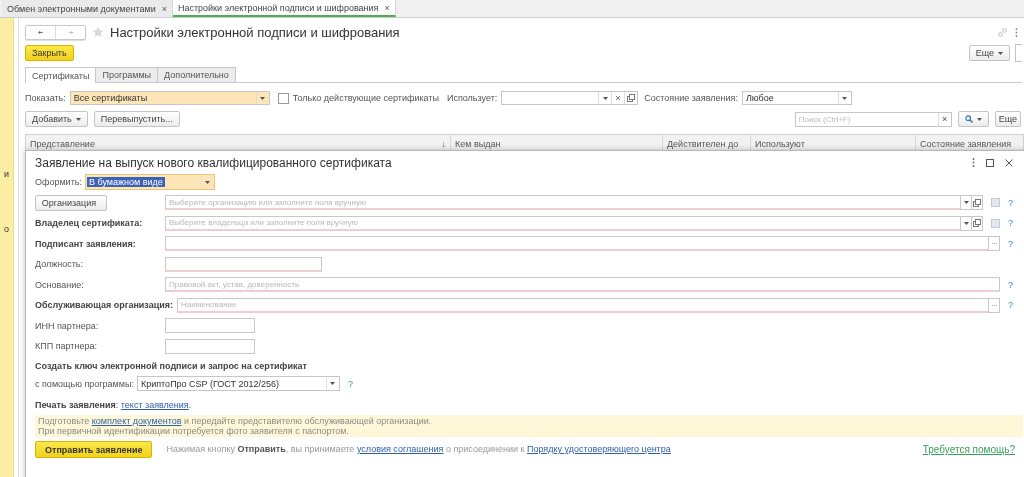 This screenshot has width=1024, height=477. Describe the element at coordinates (7, 174) in the screenshot. I see `sidebar-item: и` at that location.